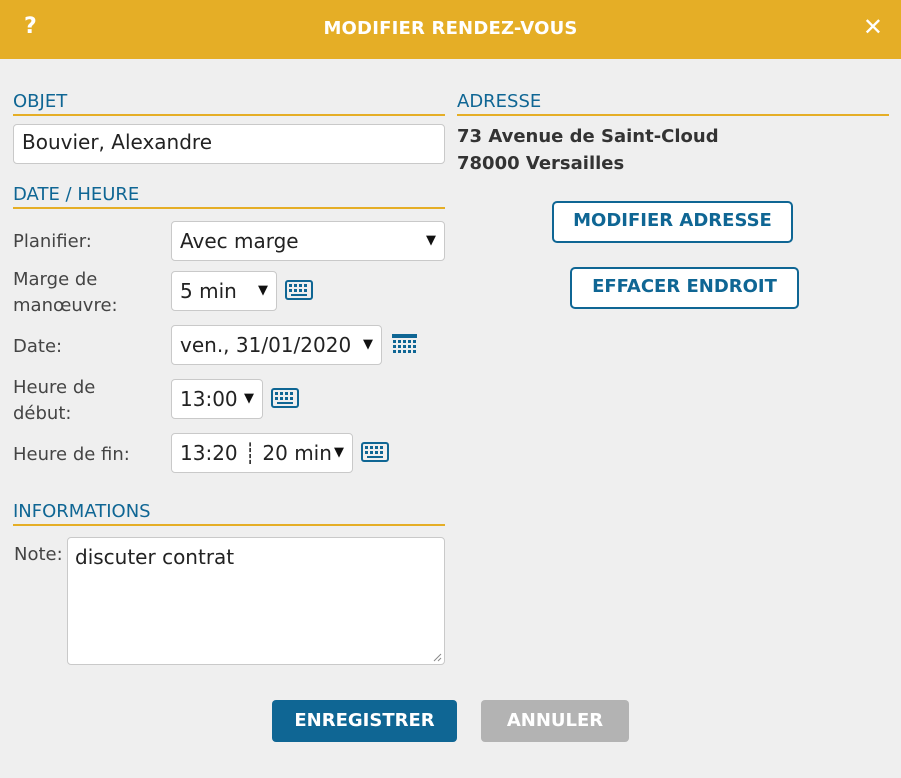 This screenshot has height=778, width=901. Describe the element at coordinates (256, 601) in the screenshot. I see `note-textarea: discuter contrat` at that location.